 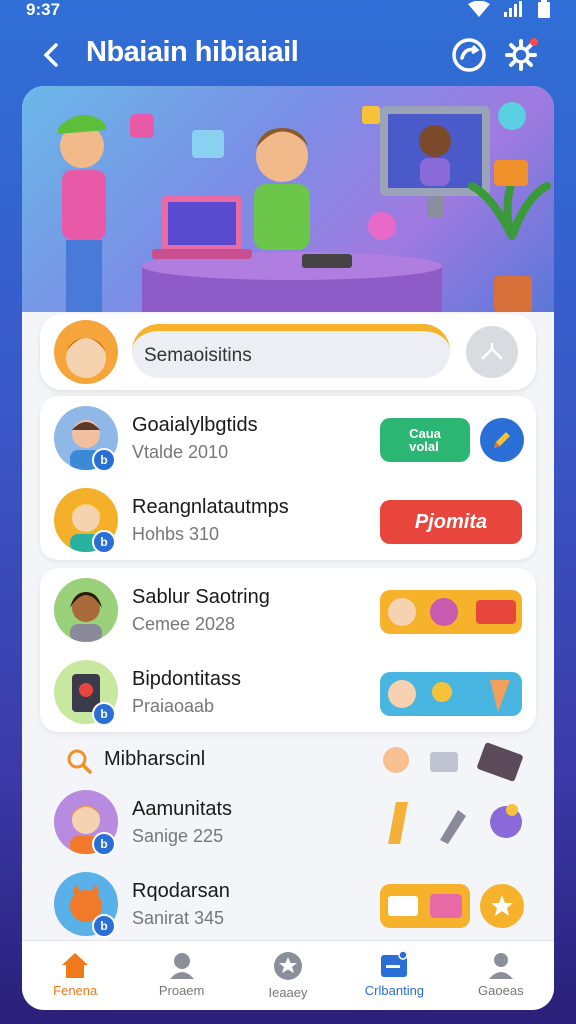 What do you see at coordinates (210, 507) in the screenshot?
I see `row-title: Reangnlatautmps` at bounding box center [210, 507].